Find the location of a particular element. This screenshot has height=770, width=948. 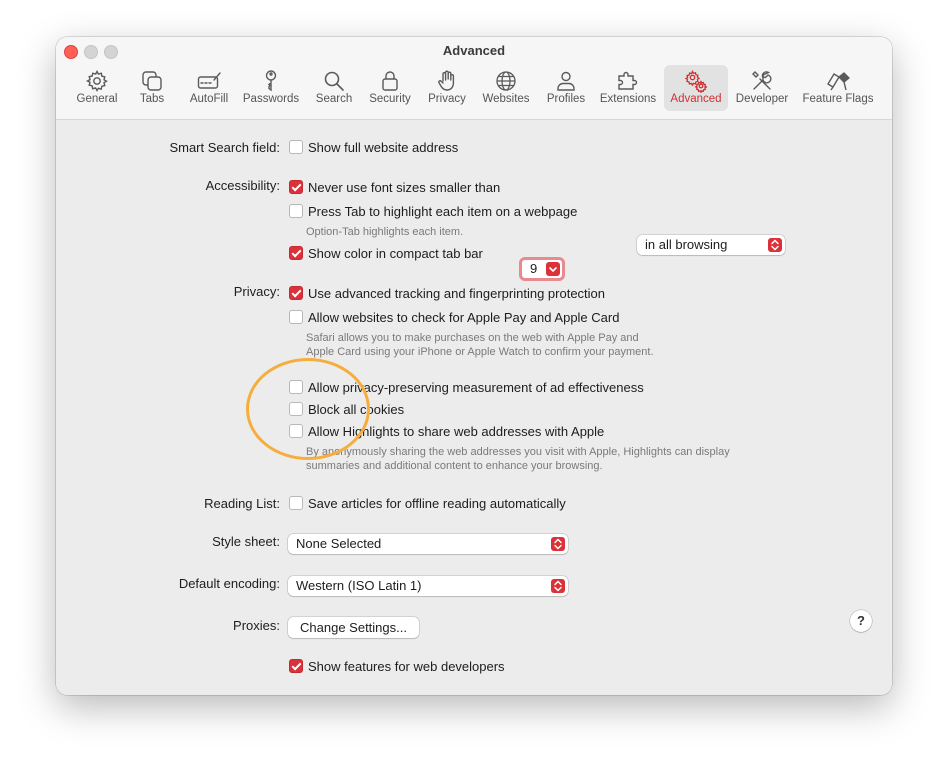

press-tab-note: Option-Tab highlights each item. is located at coordinates (385, 232).